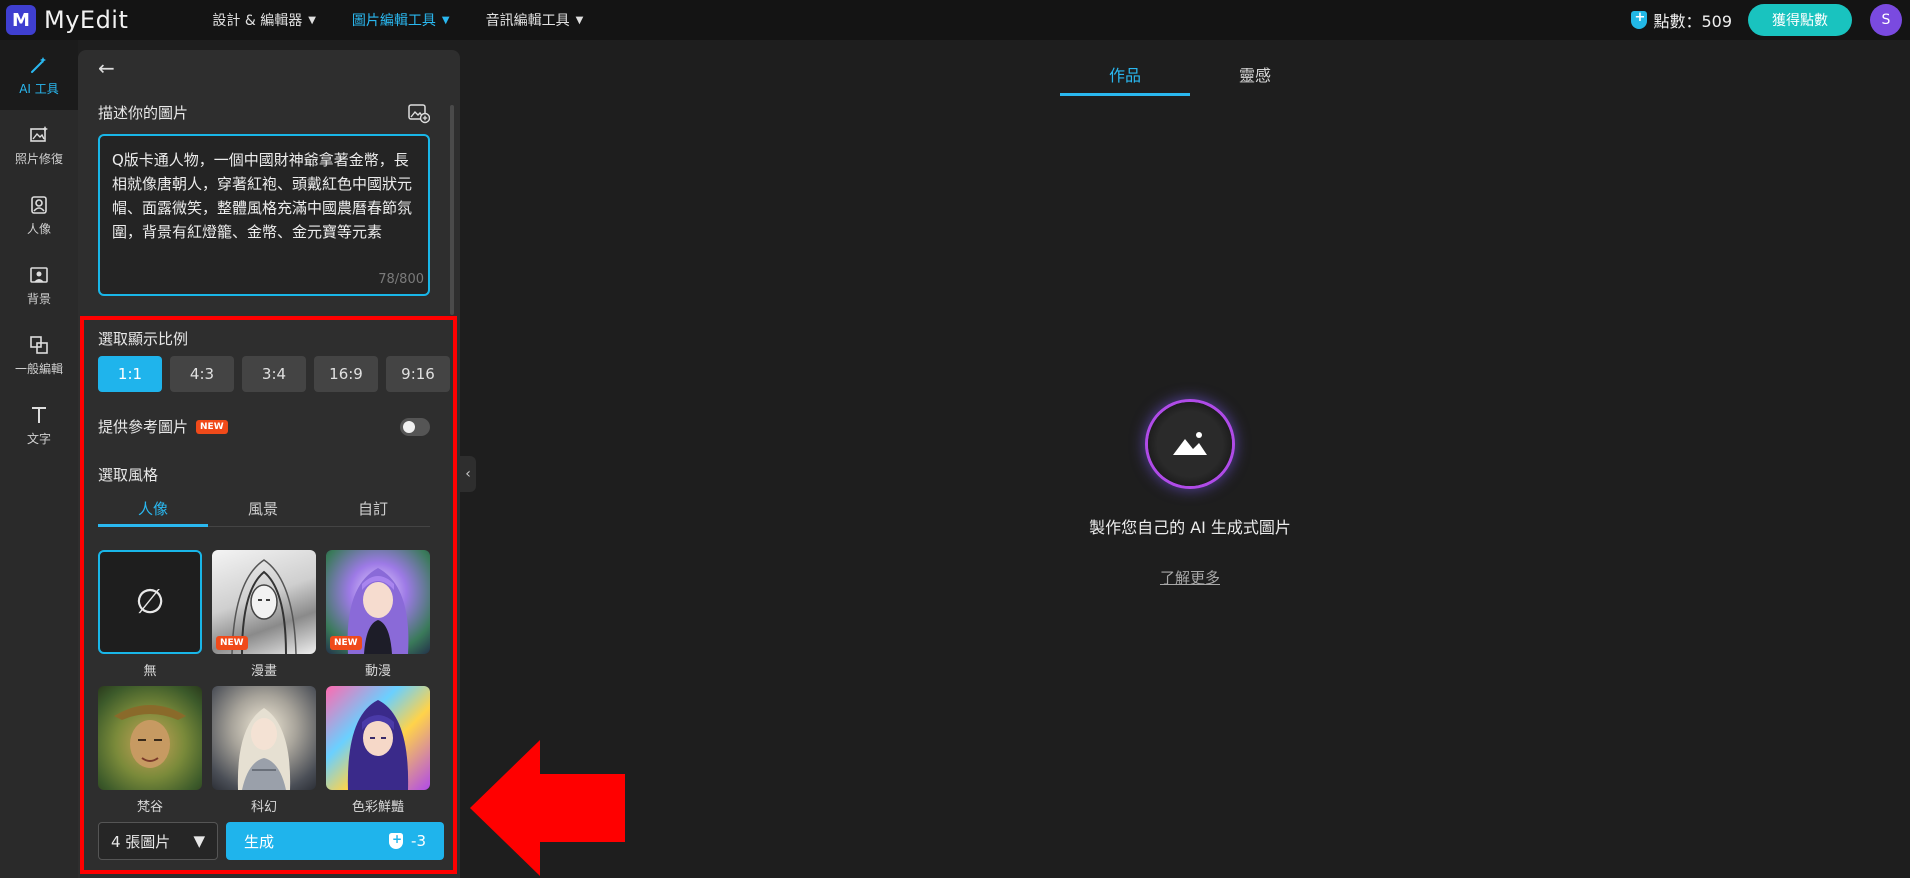  I want to click on main-tabs: 作品 靈感, so click(1190, 74).